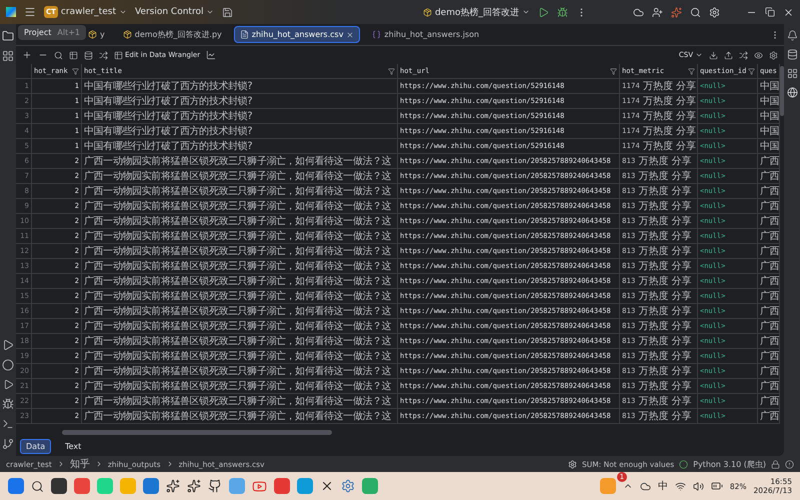 The height and width of the screenshot is (500, 800). I want to click on vcs-menu: Version Control, so click(174, 12).